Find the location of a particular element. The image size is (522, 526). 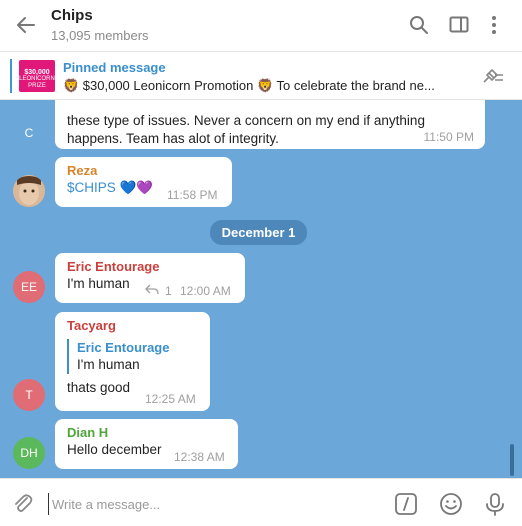

message-time: 11:50 PM is located at coordinates (448, 137).